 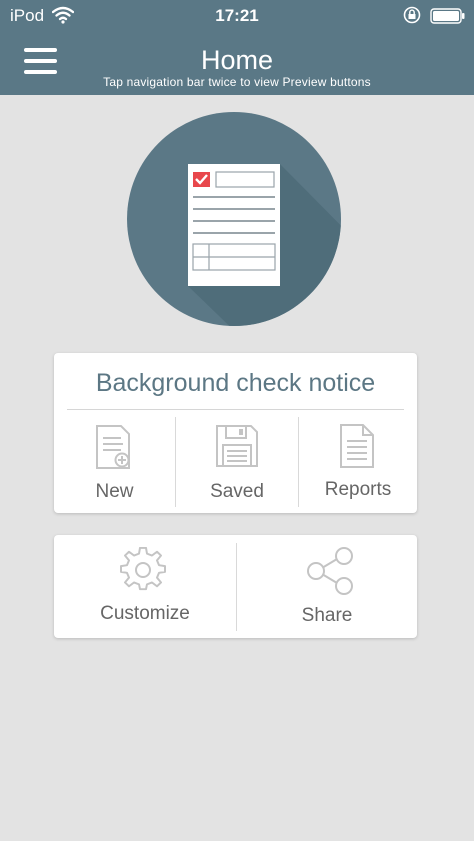 What do you see at coordinates (358, 489) in the screenshot?
I see `reports-label: Reports` at bounding box center [358, 489].